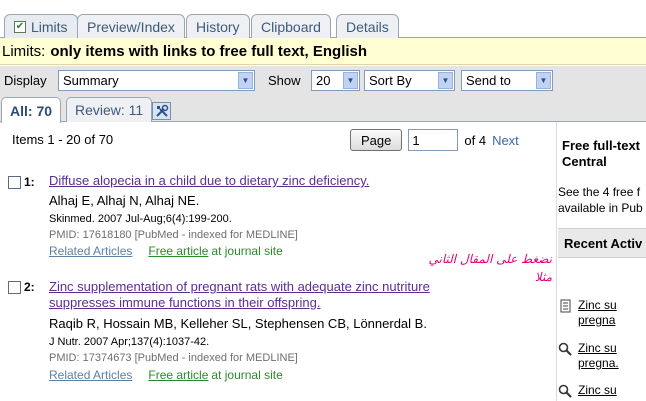 This screenshot has width=646, height=401. I want to click on display-select: Summary ▼, so click(156, 80).